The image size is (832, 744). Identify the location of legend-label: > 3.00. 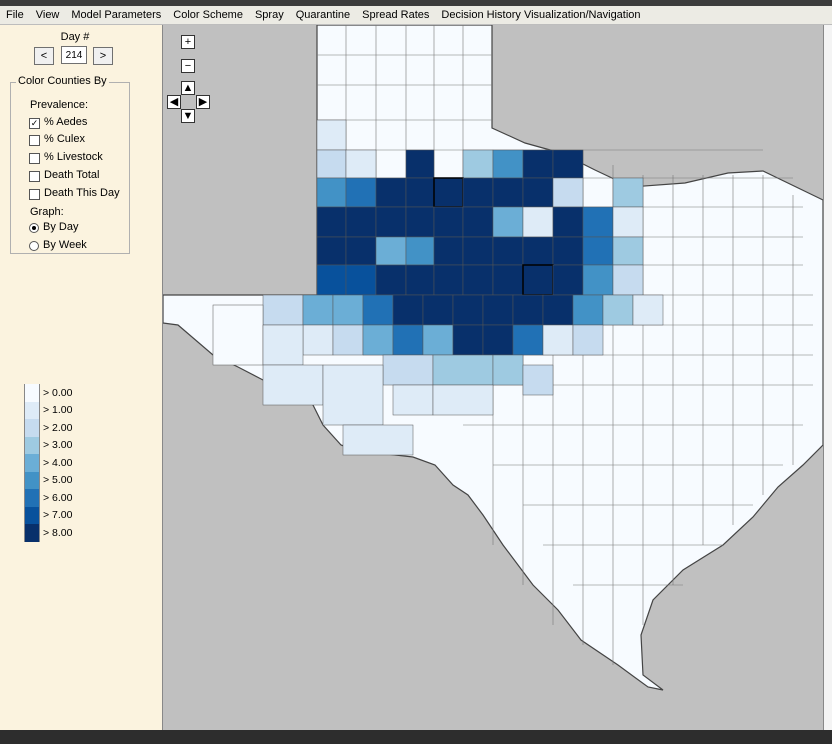
(58, 445).